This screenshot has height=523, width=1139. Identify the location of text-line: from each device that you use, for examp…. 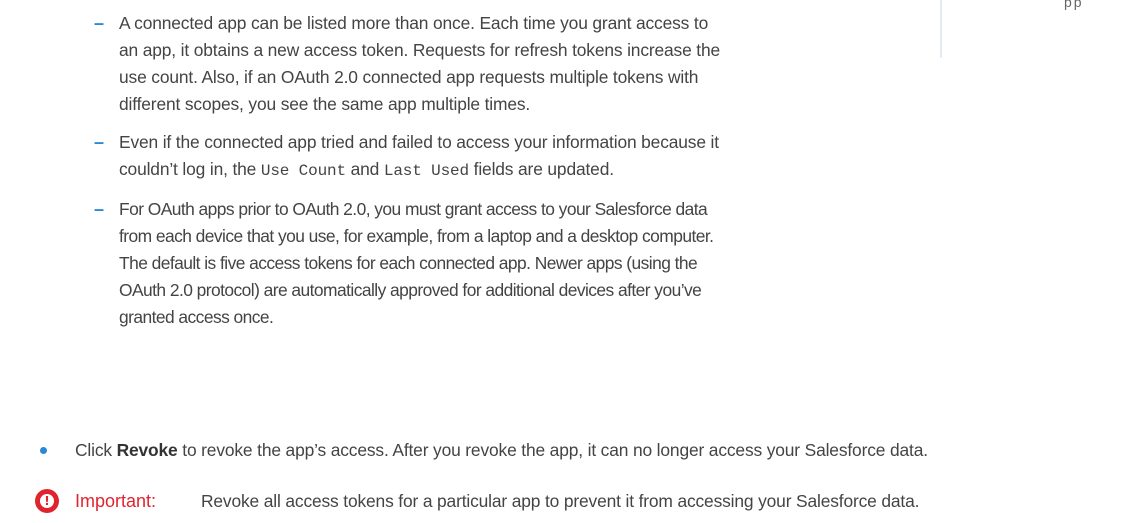
(416, 236).